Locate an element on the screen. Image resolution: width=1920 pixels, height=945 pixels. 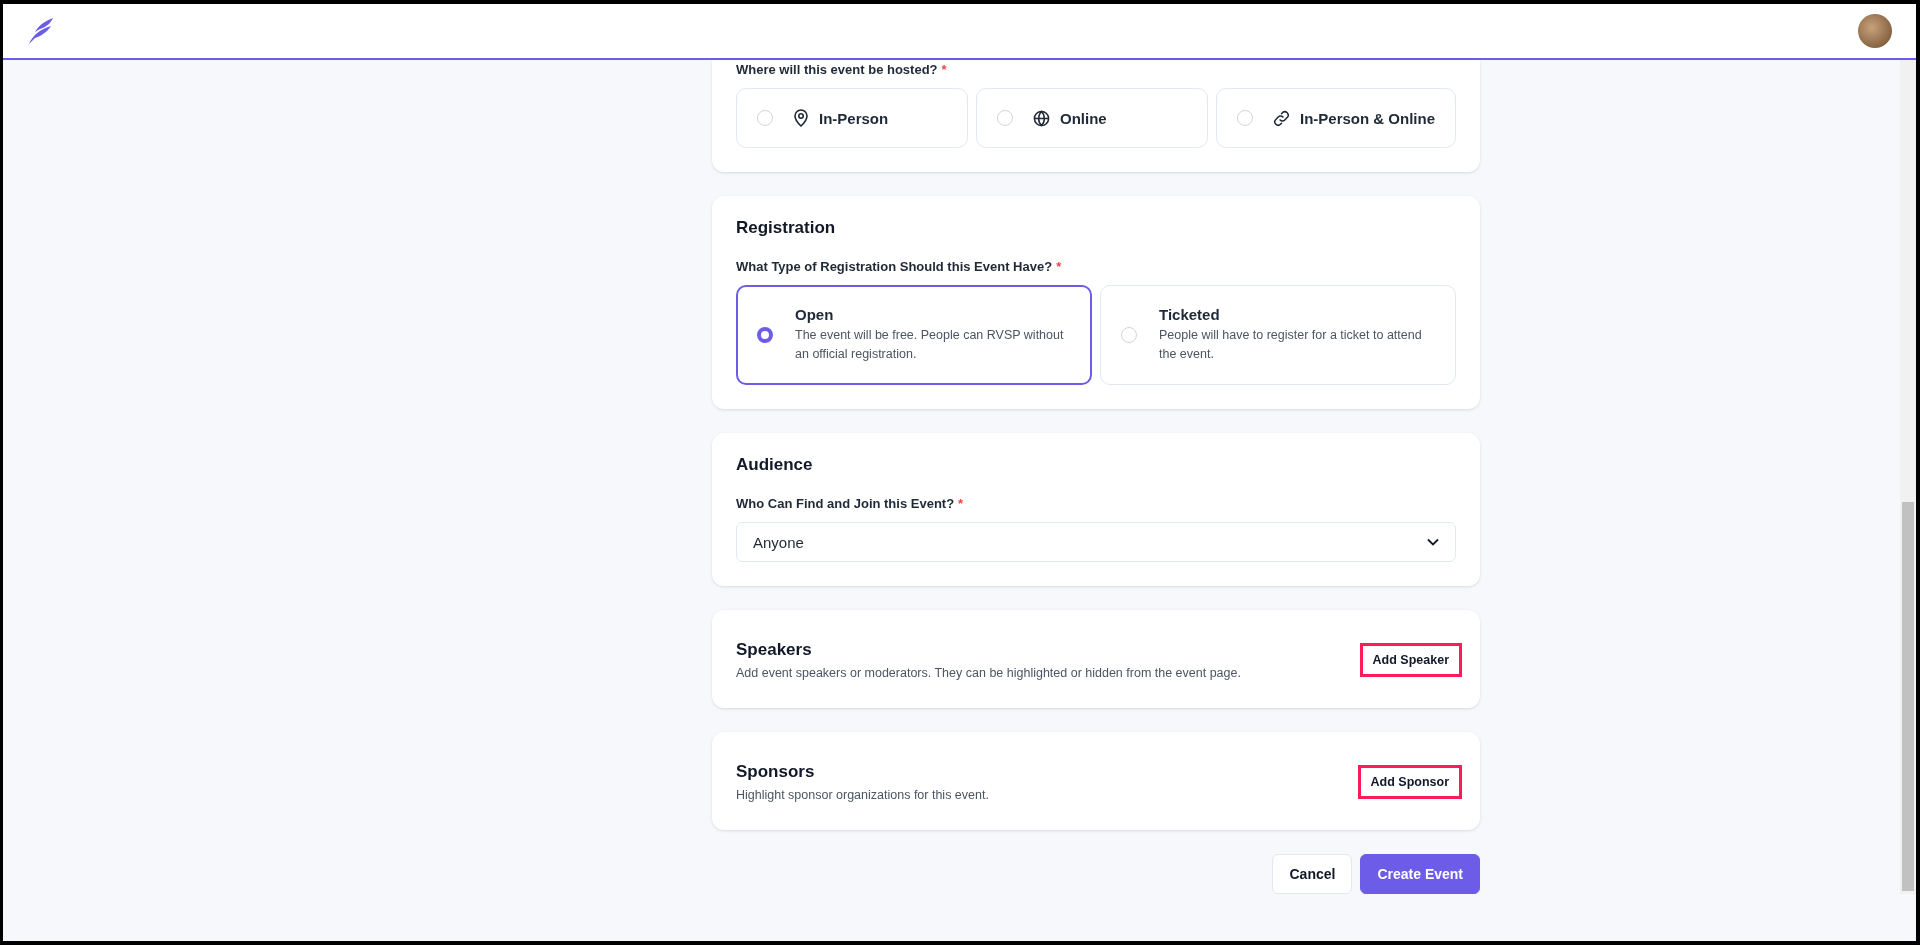
field-label: Where will this event be hosted? is located at coordinates (837, 69).